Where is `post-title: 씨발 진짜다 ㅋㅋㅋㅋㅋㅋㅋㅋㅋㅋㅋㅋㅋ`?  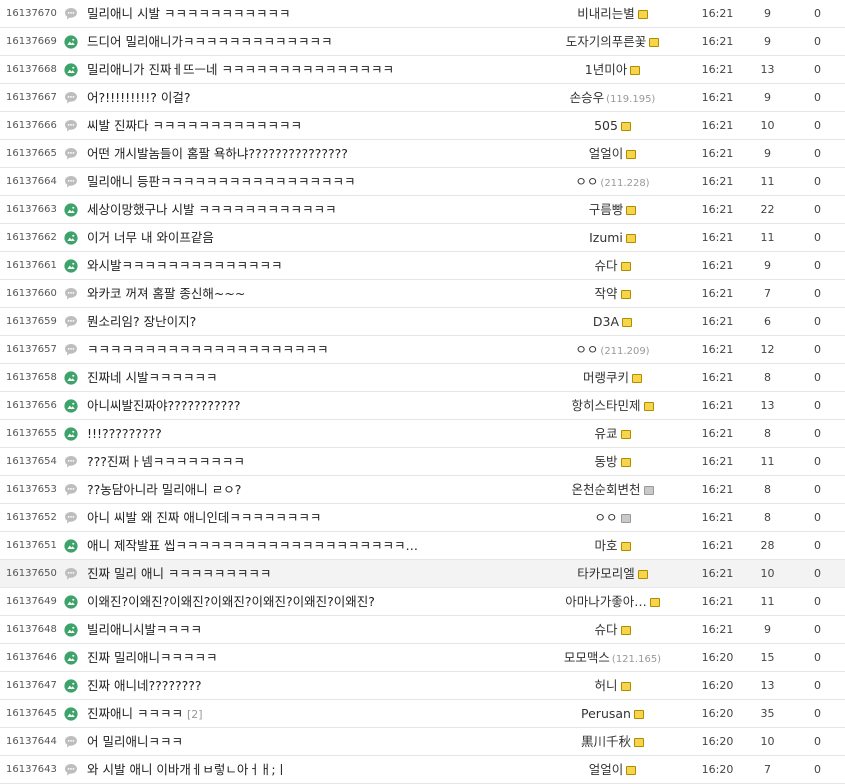
post-title: 씨발 진짜다 ㅋㅋㅋㅋㅋㅋㅋㅋㅋㅋㅋㅋㅋ is located at coordinates (194, 125).